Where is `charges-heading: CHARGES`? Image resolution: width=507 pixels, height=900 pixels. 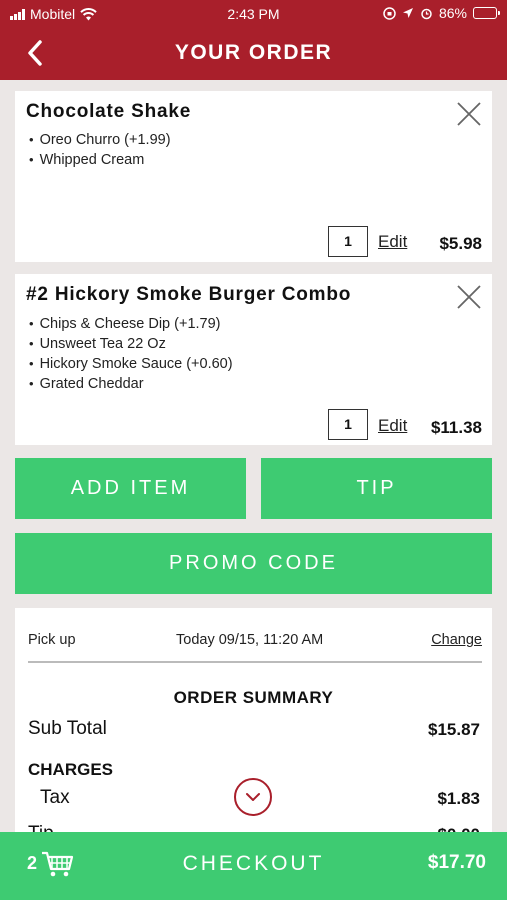
charges-heading: CHARGES is located at coordinates (71, 769).